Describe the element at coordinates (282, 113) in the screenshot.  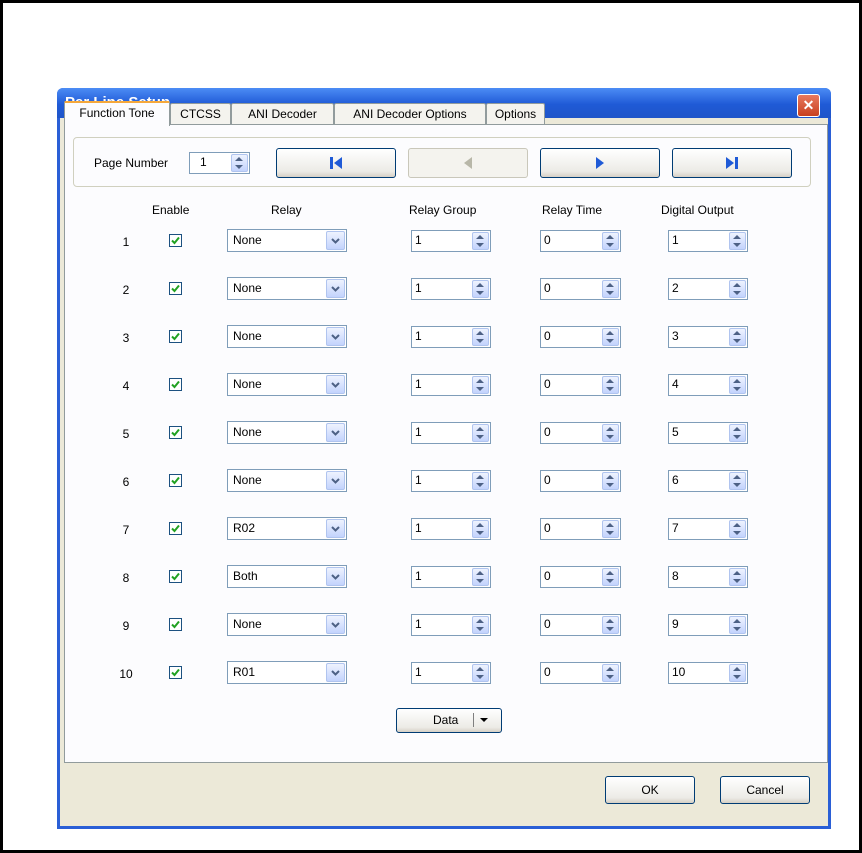
I see `tab-ani-decoder: ANI Decoder` at that location.